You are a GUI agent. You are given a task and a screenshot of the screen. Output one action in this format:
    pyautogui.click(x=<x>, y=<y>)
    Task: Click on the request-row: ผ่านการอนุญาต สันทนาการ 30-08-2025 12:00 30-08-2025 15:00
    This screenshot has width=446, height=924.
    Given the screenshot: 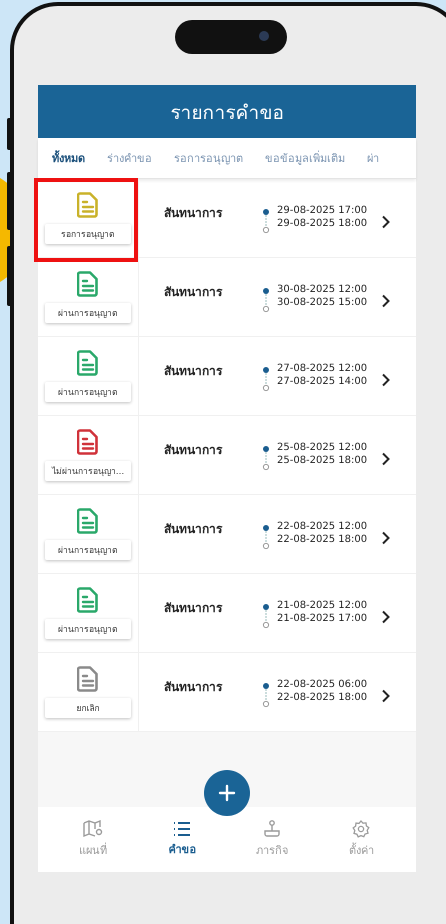 What is the action you would take?
    pyautogui.click(x=227, y=297)
    